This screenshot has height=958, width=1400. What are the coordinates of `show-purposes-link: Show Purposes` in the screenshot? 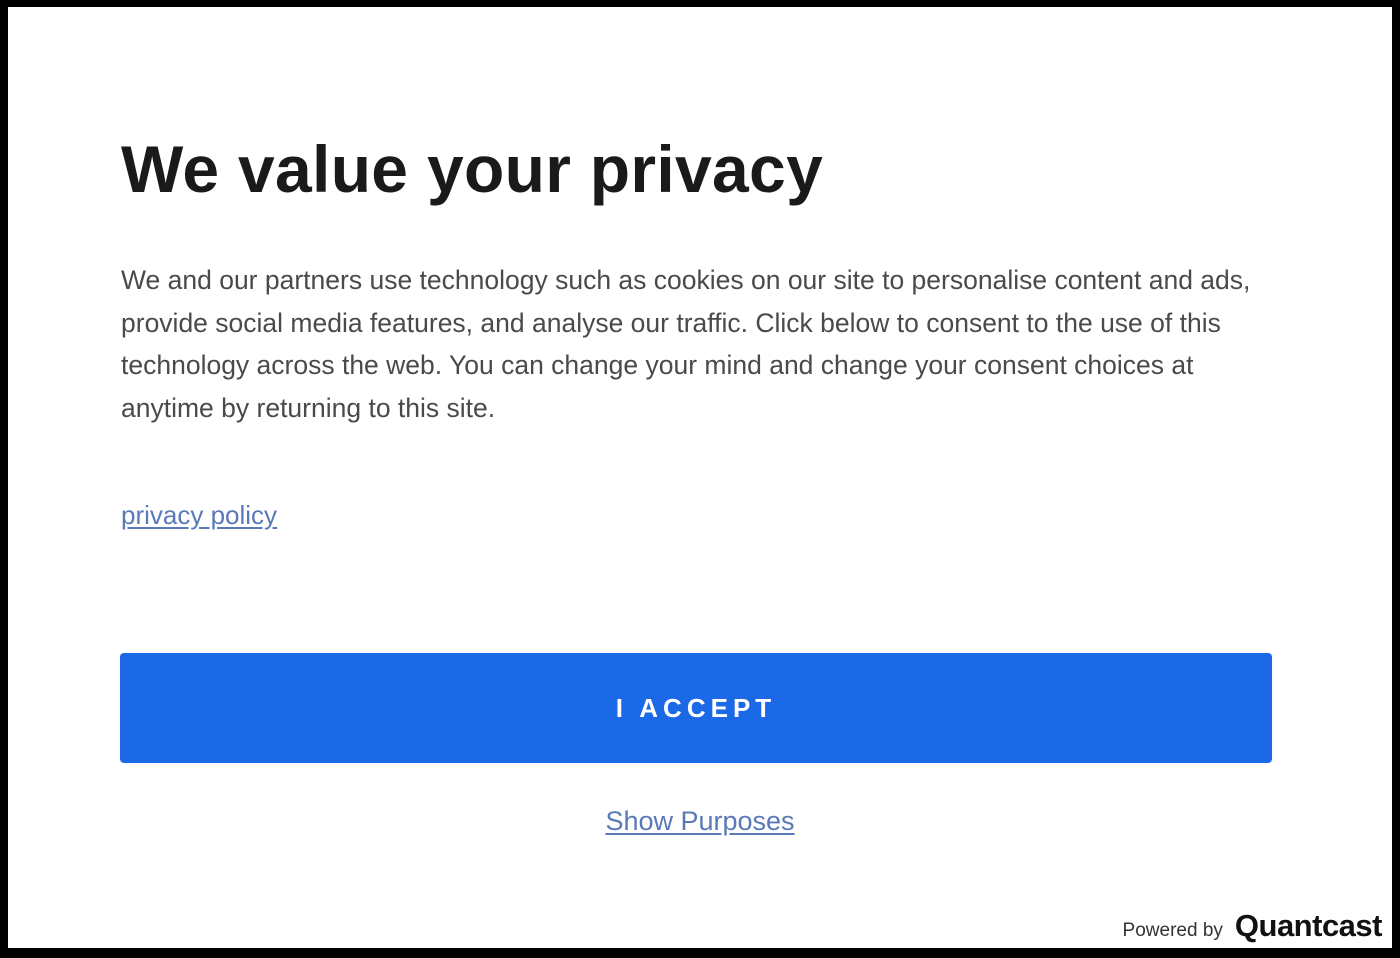 It's located at (699, 821).